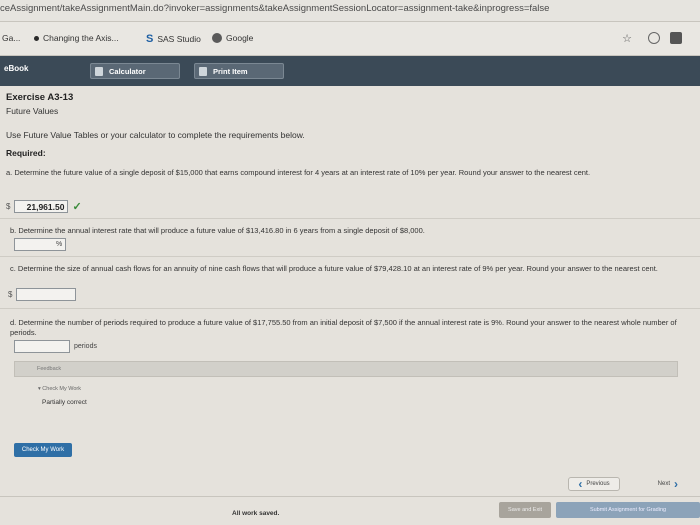  What do you see at coordinates (26, 153) in the screenshot?
I see `required-heading: Required:` at bounding box center [26, 153].